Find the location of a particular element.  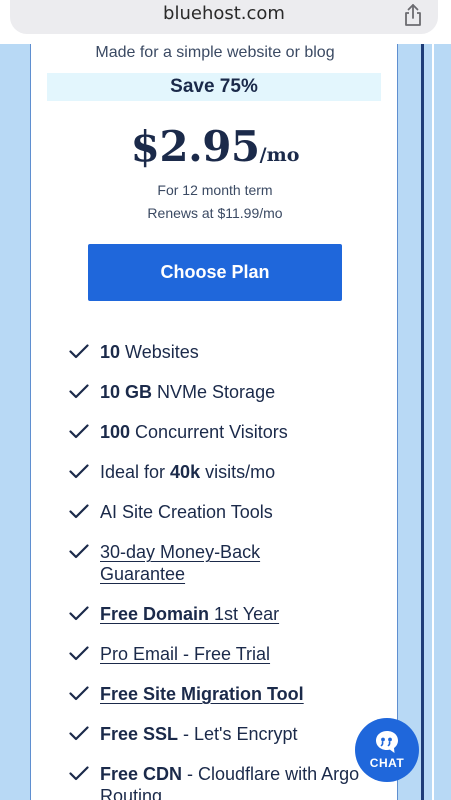

plan-tagline: Made for a simple website or blog is located at coordinates (215, 52).